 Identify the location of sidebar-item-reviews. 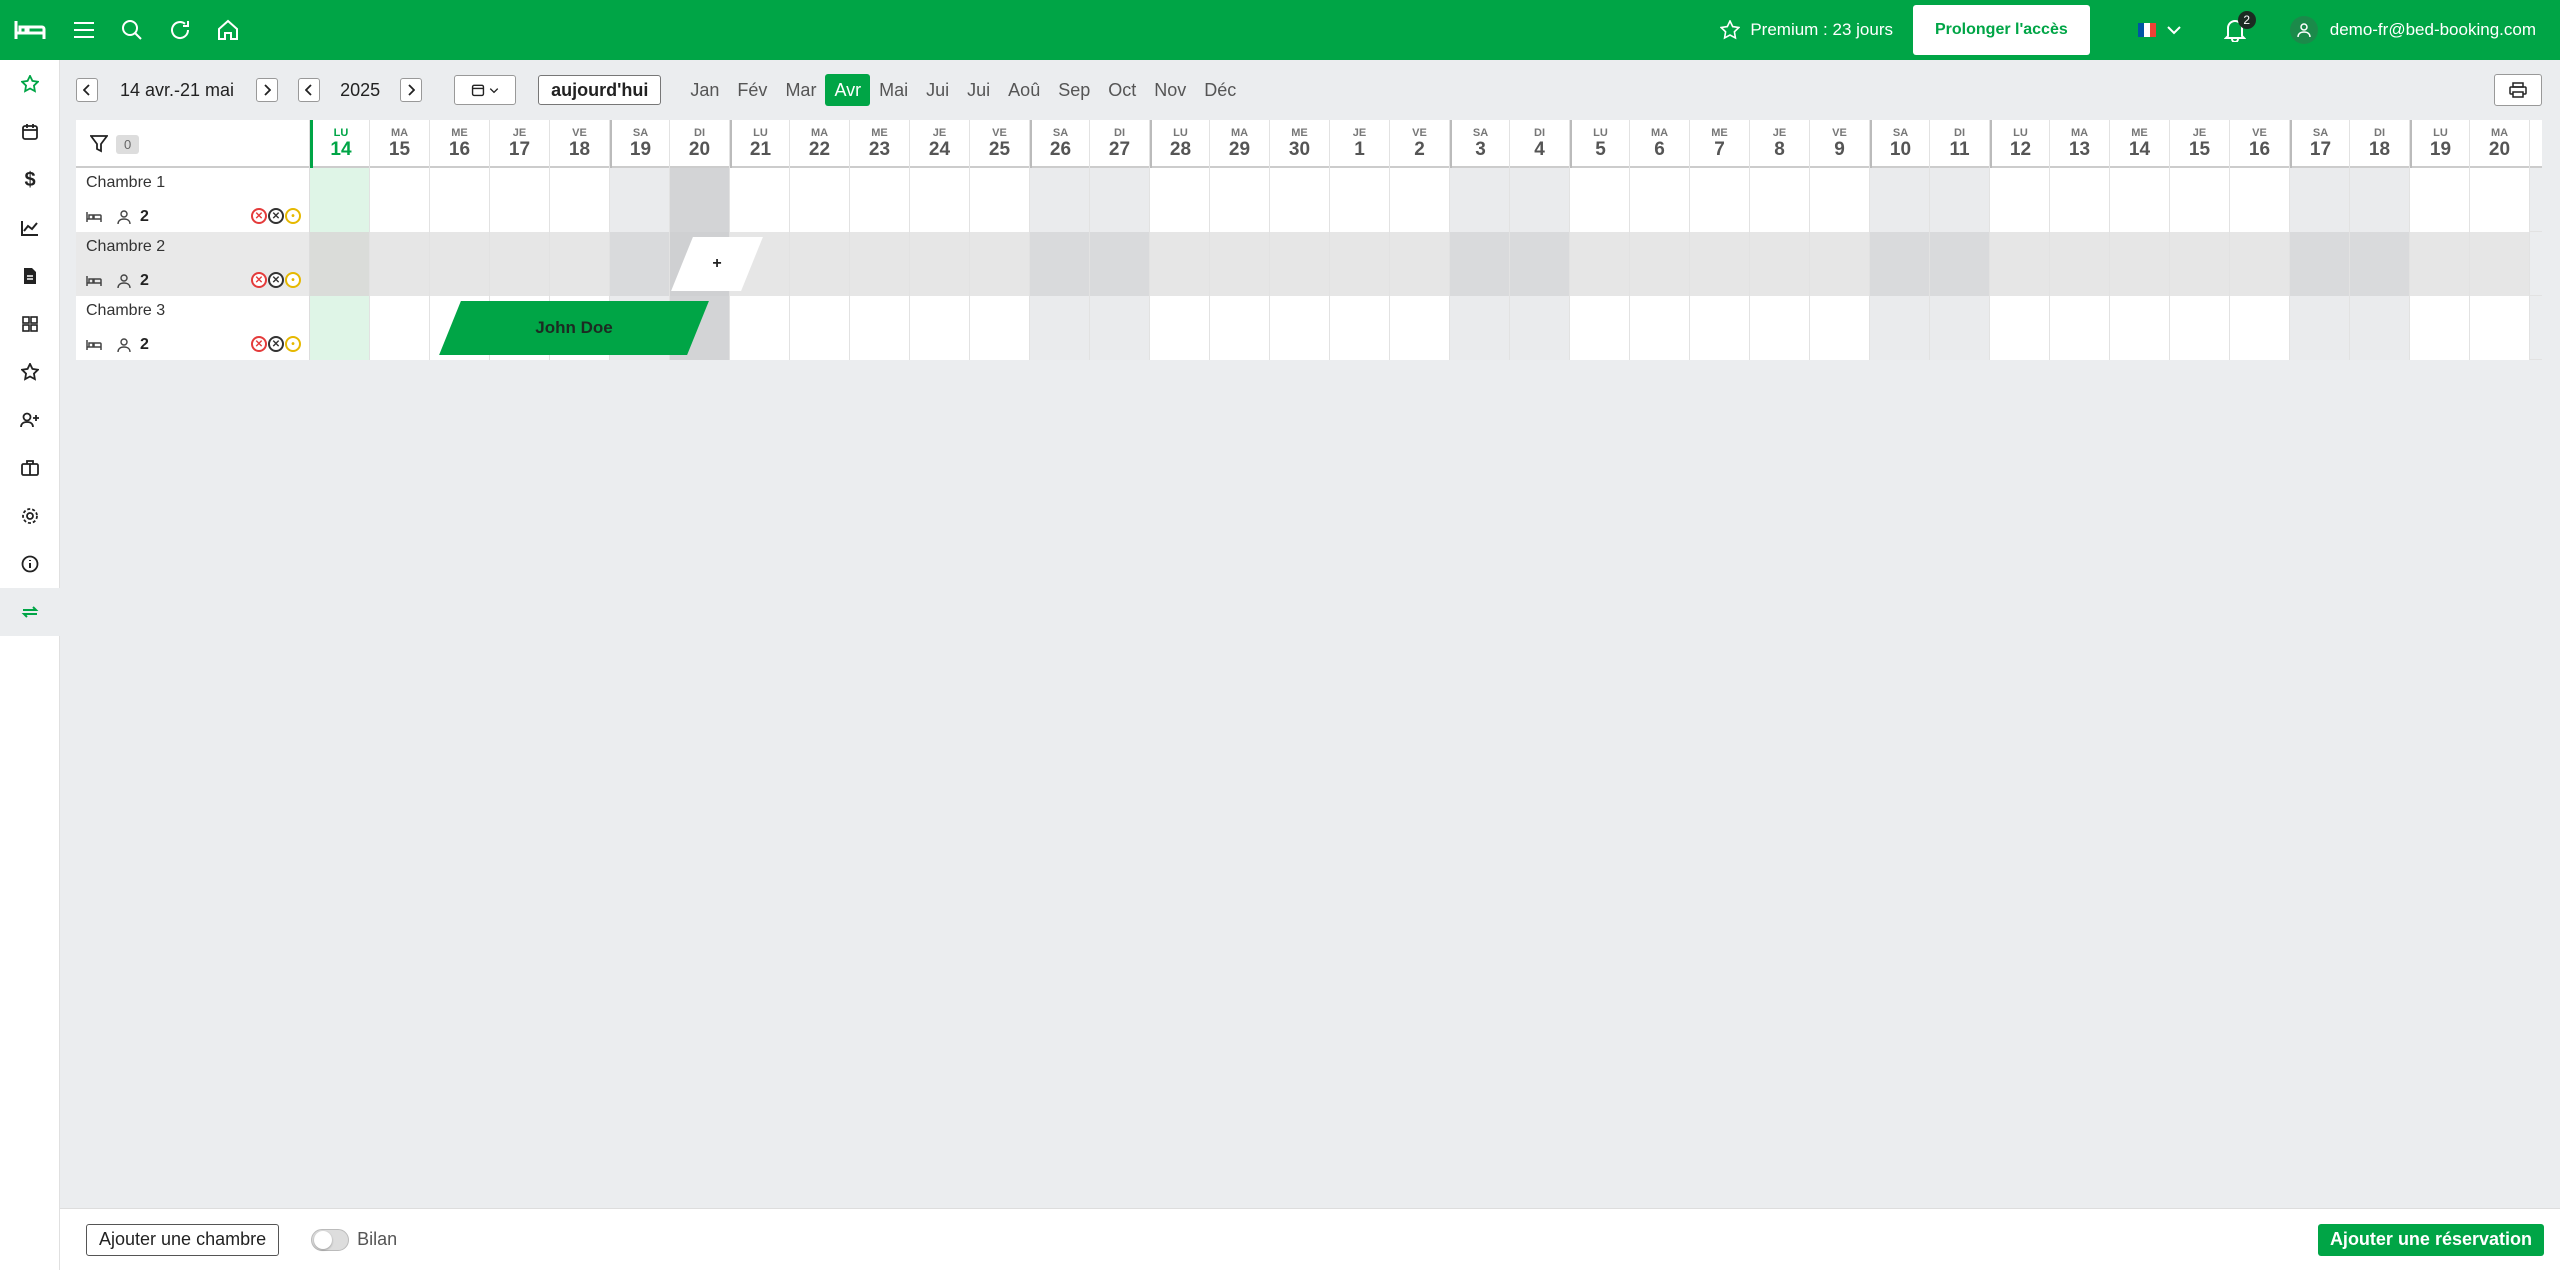
(30, 372).